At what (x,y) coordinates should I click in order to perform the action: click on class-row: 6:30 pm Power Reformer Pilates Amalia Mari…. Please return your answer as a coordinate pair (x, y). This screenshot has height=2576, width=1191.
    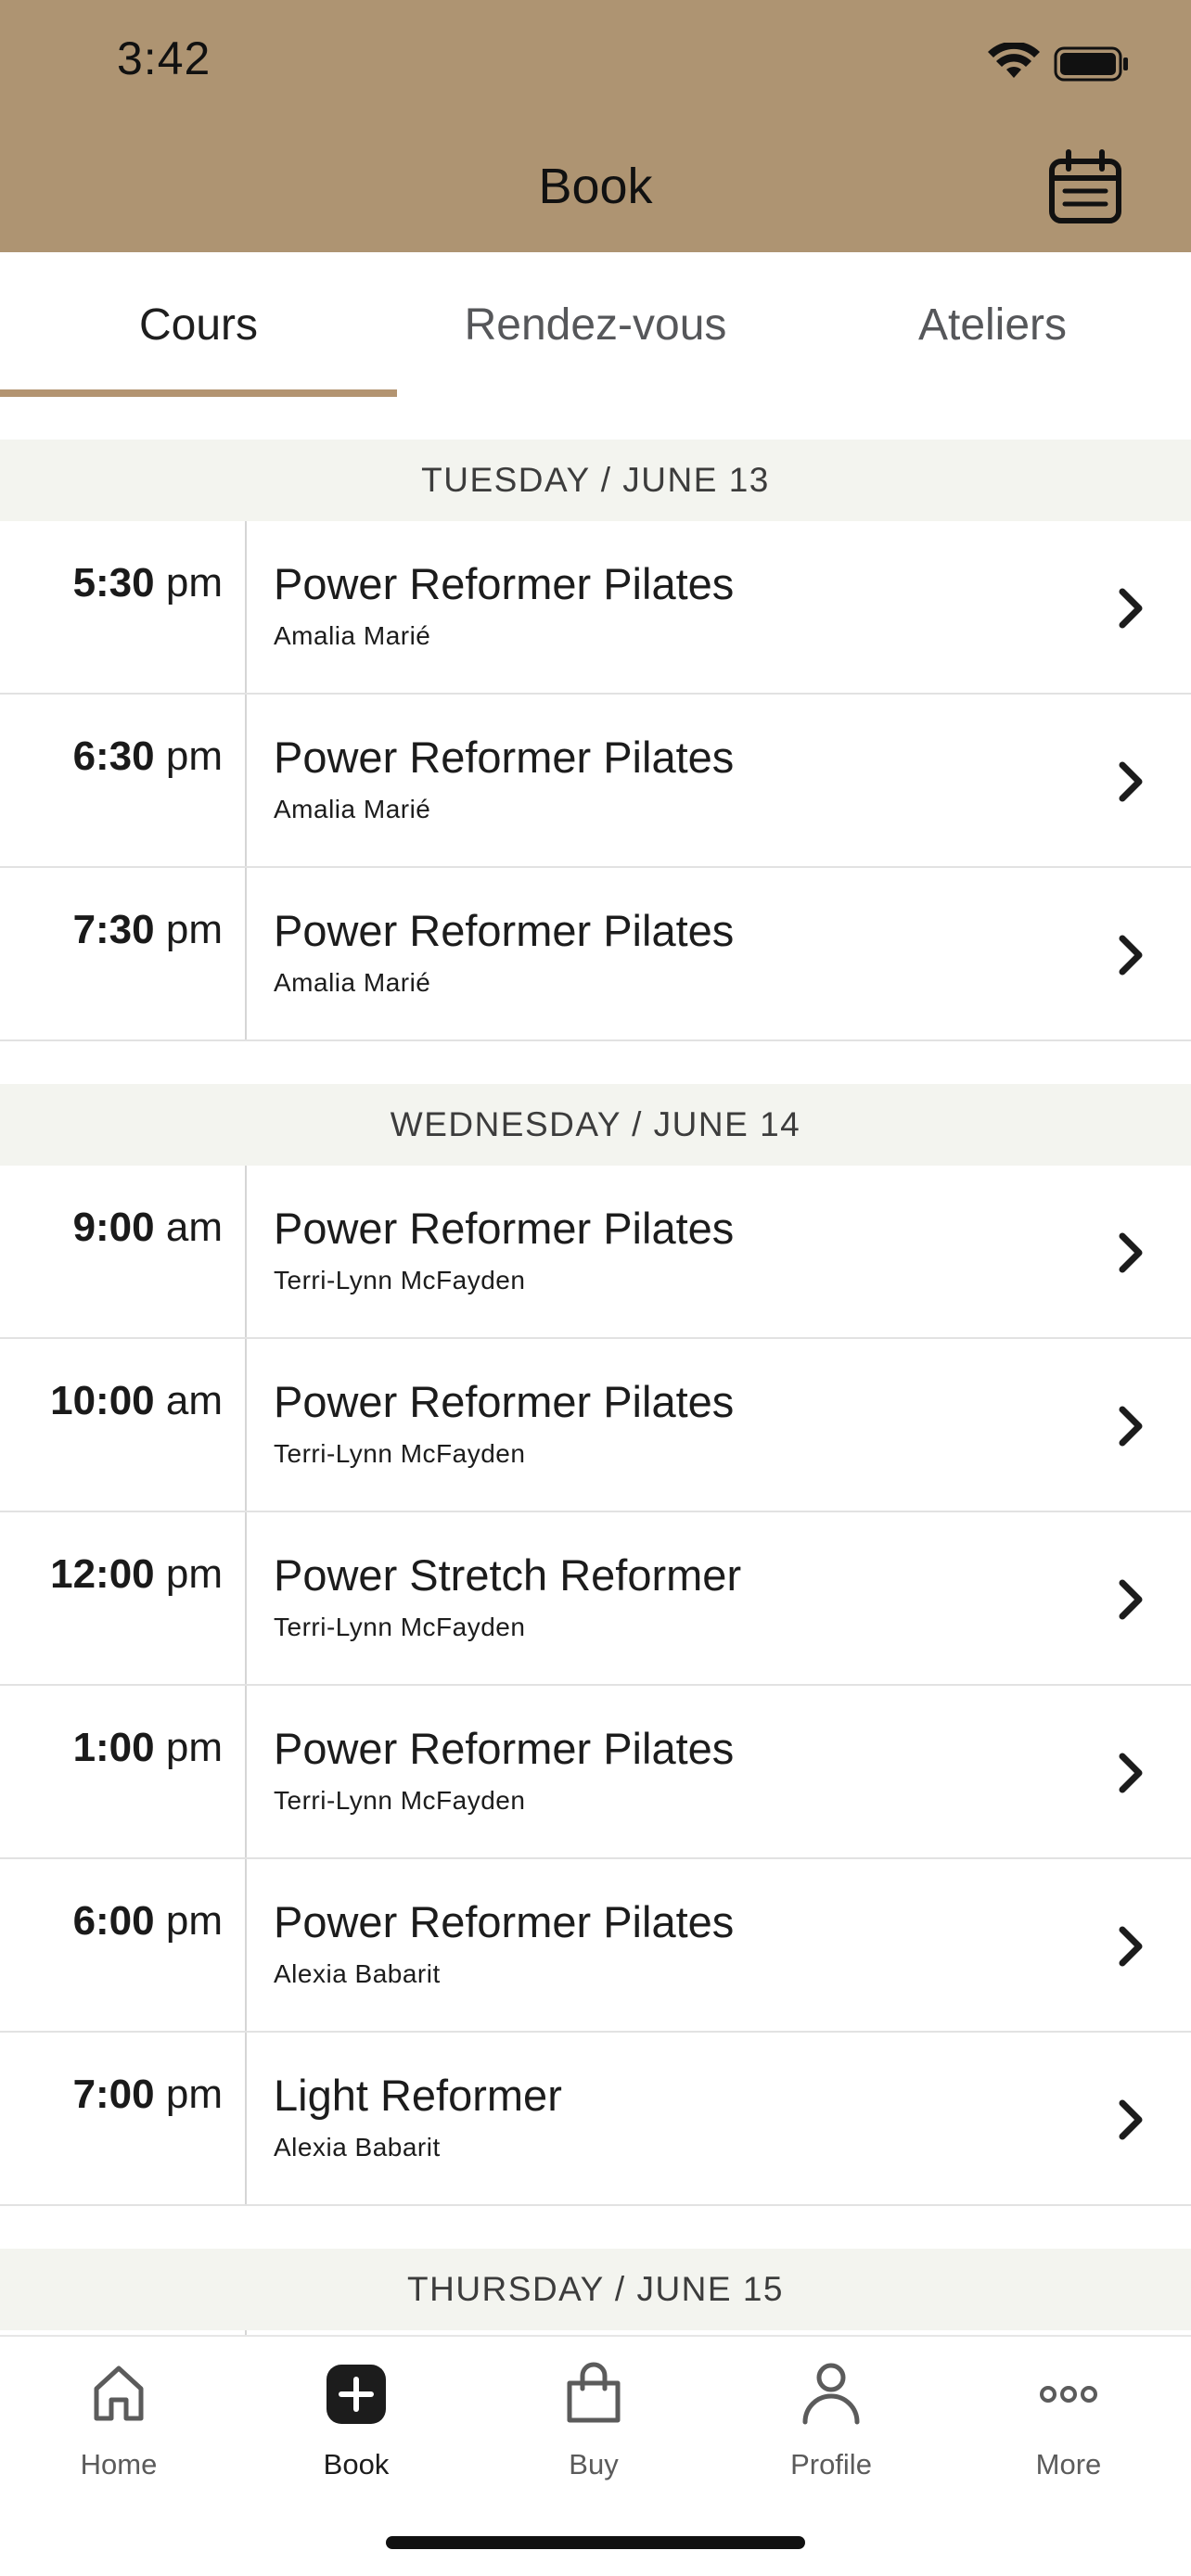
    Looking at the image, I should click on (595, 782).